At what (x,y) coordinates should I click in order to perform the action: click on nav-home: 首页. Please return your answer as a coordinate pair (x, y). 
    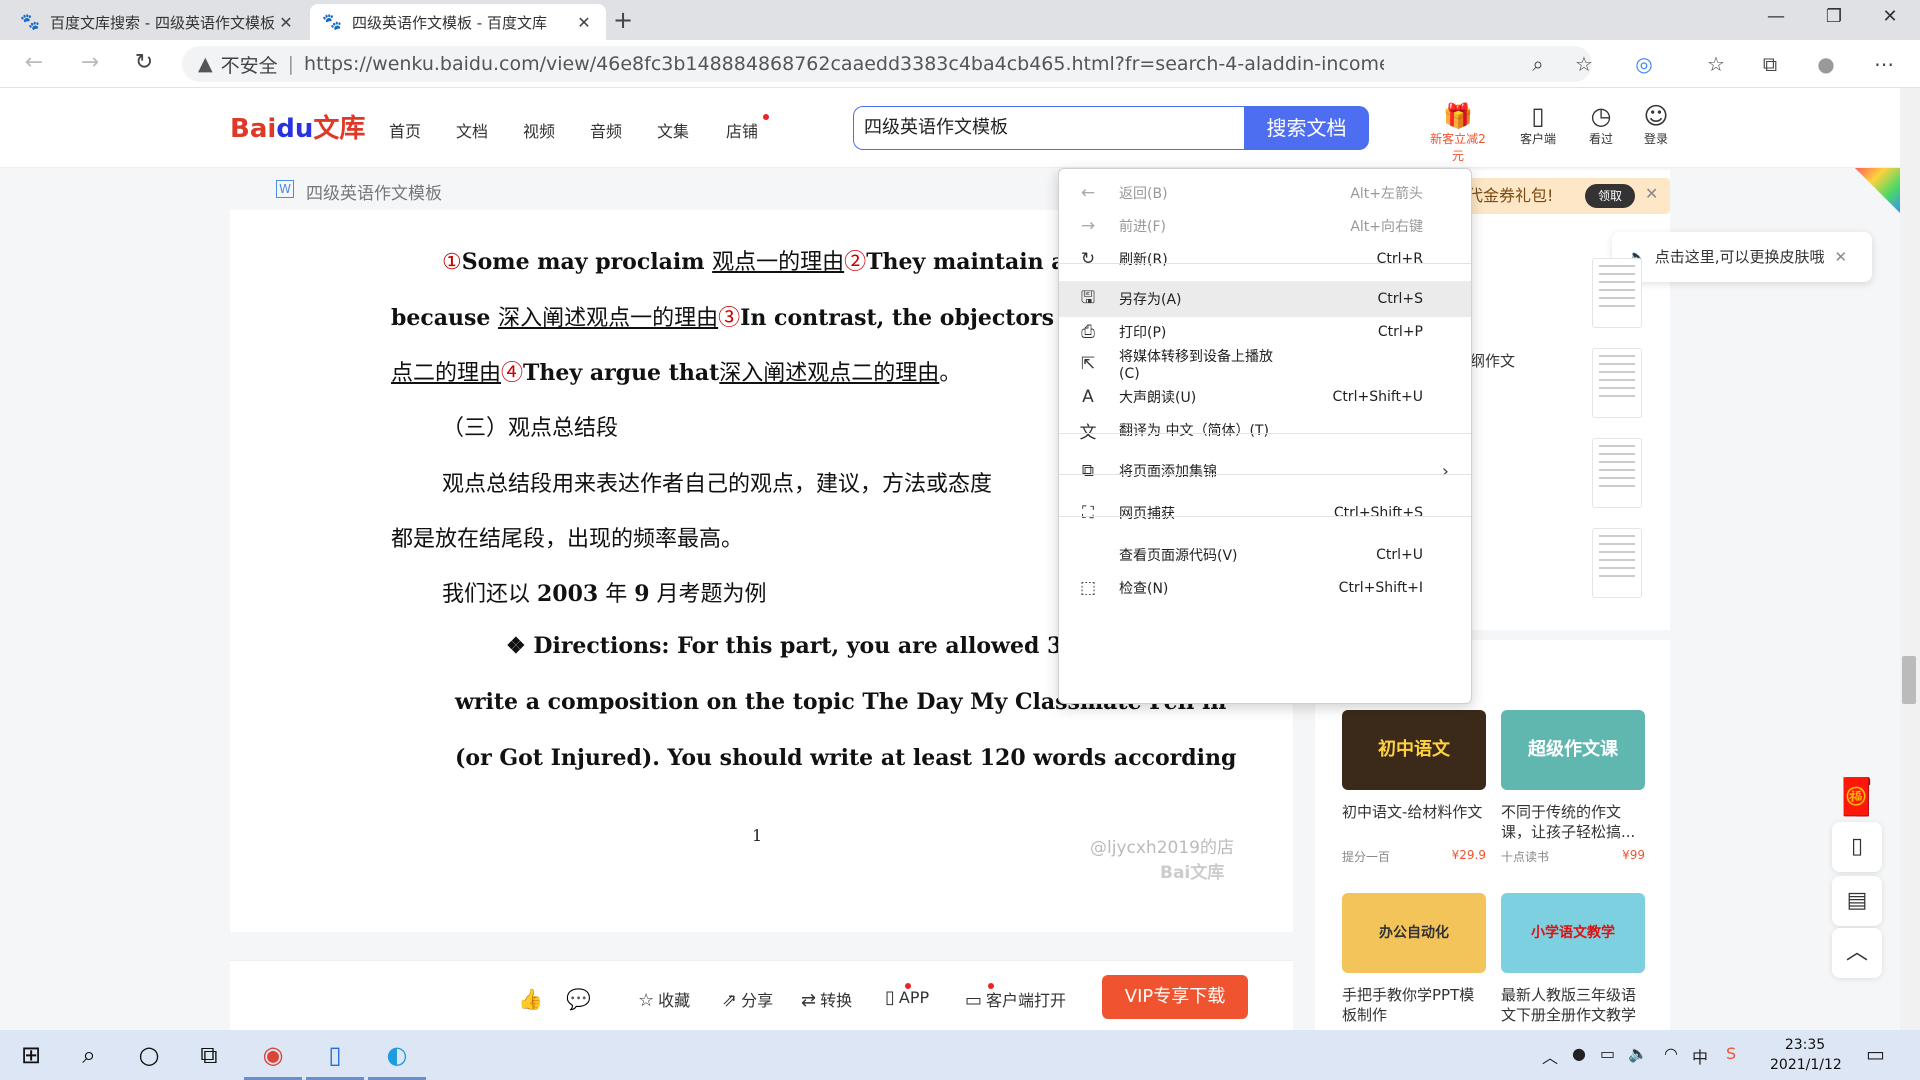
    Looking at the image, I should click on (405, 130).